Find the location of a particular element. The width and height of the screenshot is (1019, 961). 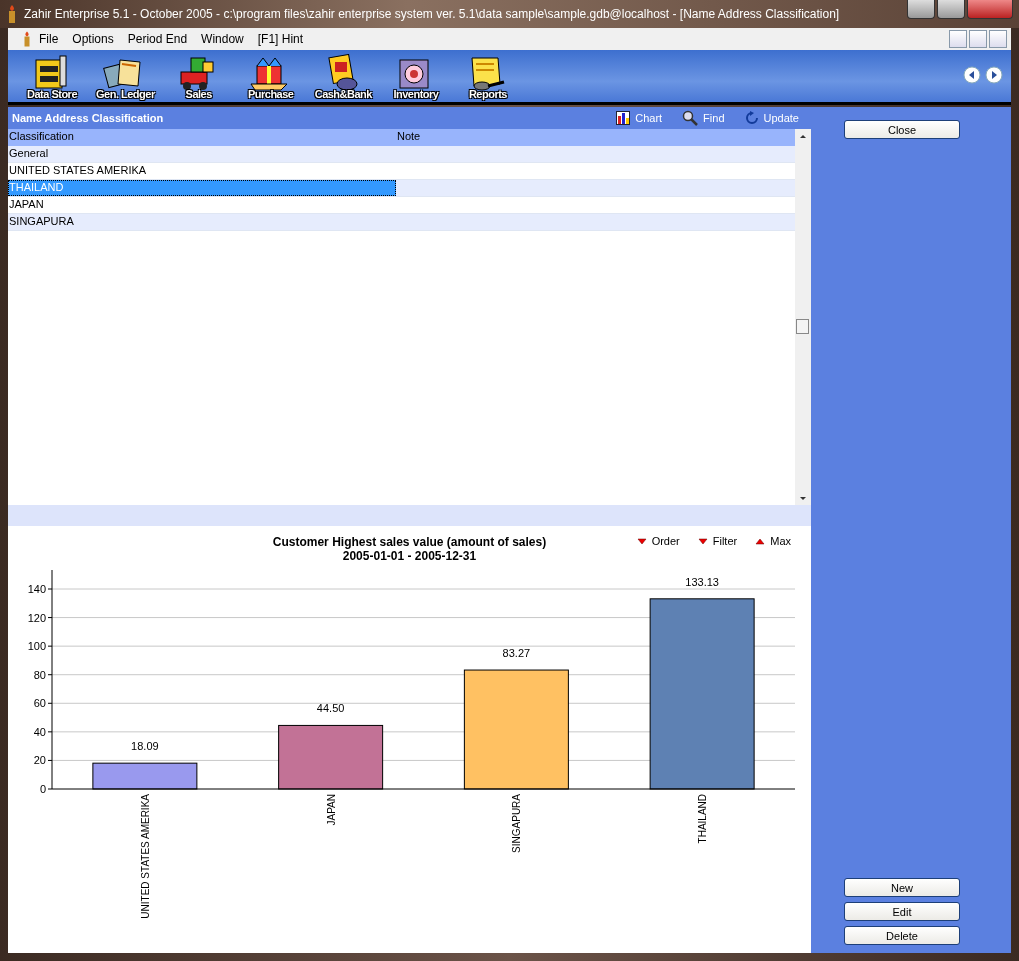

tick-label: 0 is located at coordinates (42, 789).